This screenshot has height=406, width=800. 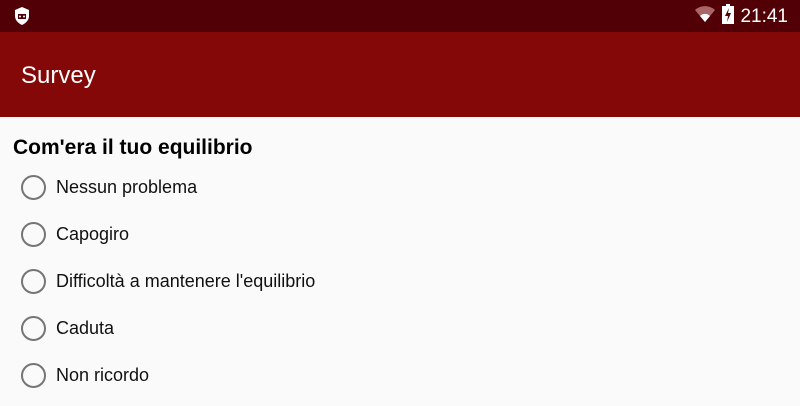 I want to click on app-title: Survey, so click(x=58, y=75).